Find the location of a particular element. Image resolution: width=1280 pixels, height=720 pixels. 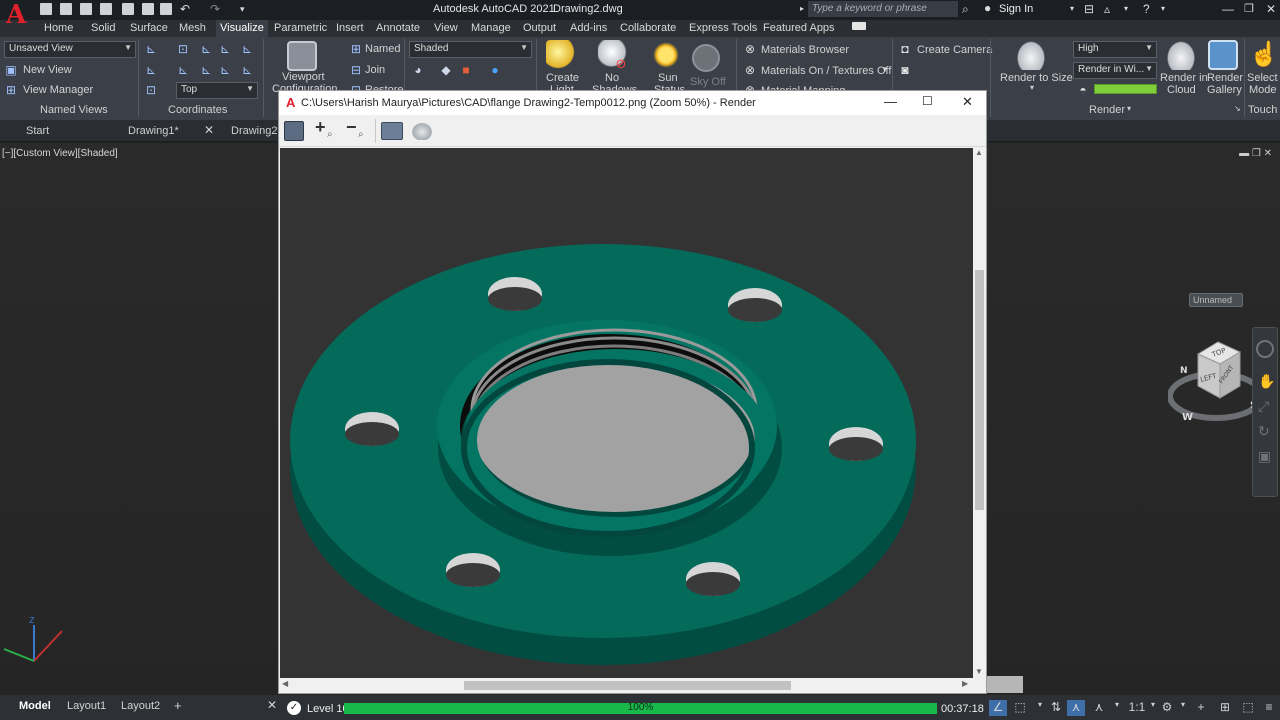

auto-scale-icon: ⋏ is located at coordinates (1099, 708).